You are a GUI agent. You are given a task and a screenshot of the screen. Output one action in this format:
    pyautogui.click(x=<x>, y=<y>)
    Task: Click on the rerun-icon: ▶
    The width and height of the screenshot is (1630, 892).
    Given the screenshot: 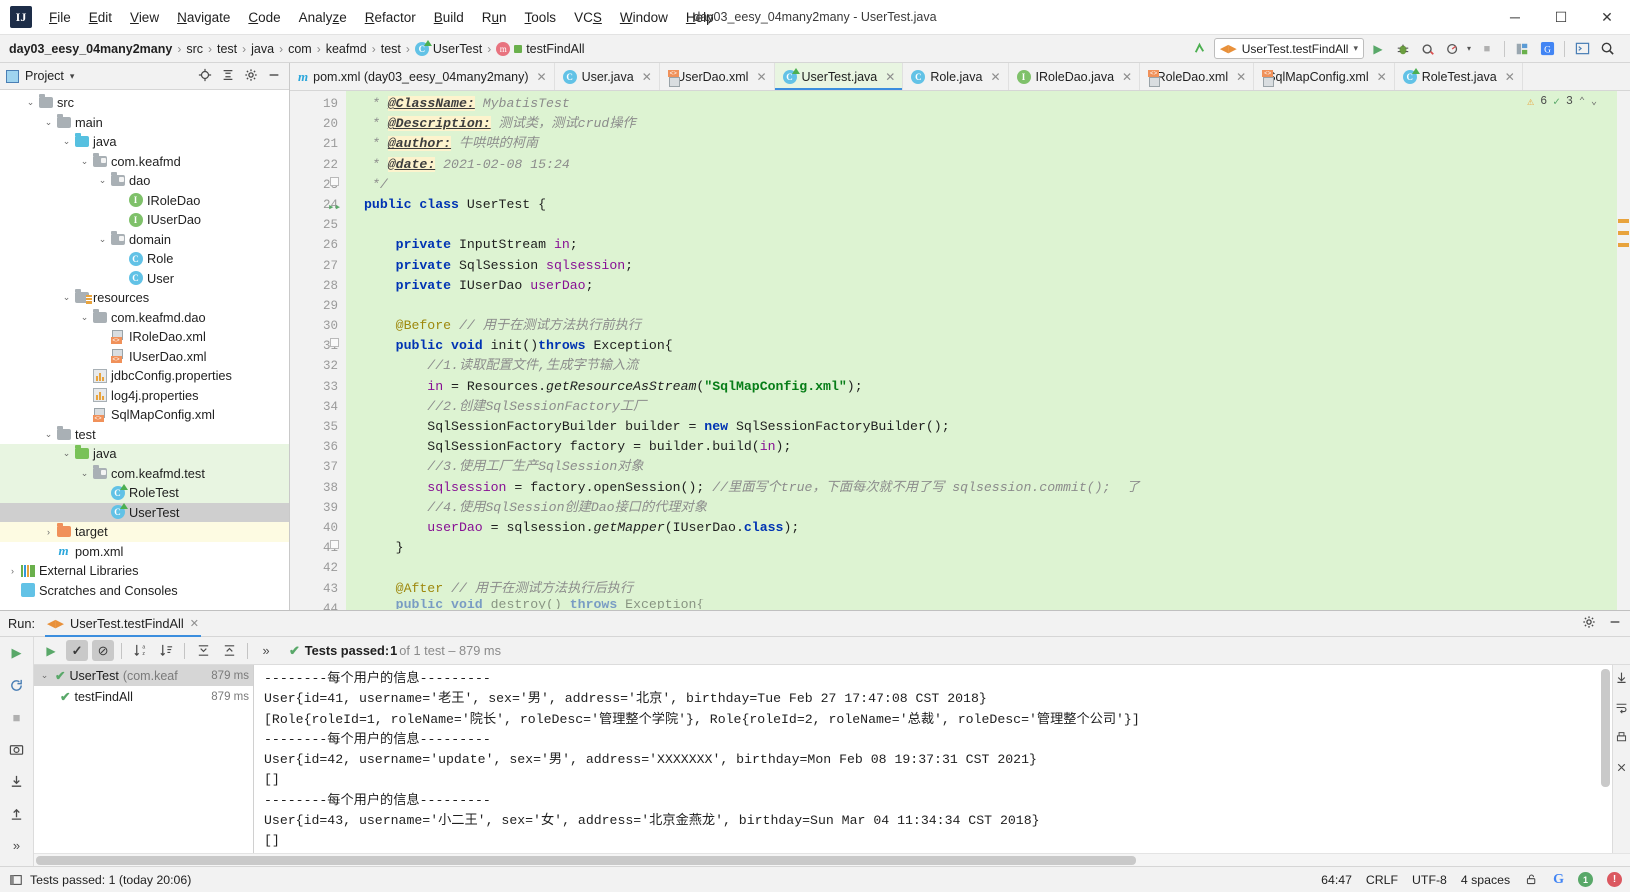 What is the action you would take?
    pyautogui.click(x=17, y=653)
    